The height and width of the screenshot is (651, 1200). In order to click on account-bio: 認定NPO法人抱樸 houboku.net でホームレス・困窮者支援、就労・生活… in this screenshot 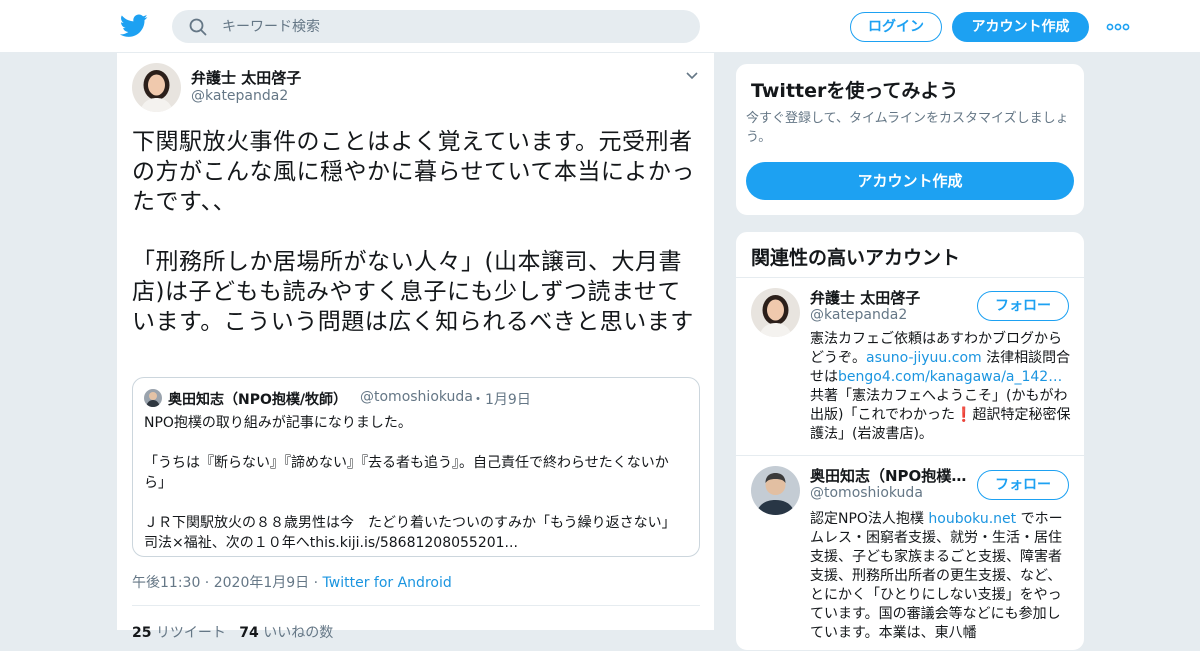, I will do `click(941, 576)`.